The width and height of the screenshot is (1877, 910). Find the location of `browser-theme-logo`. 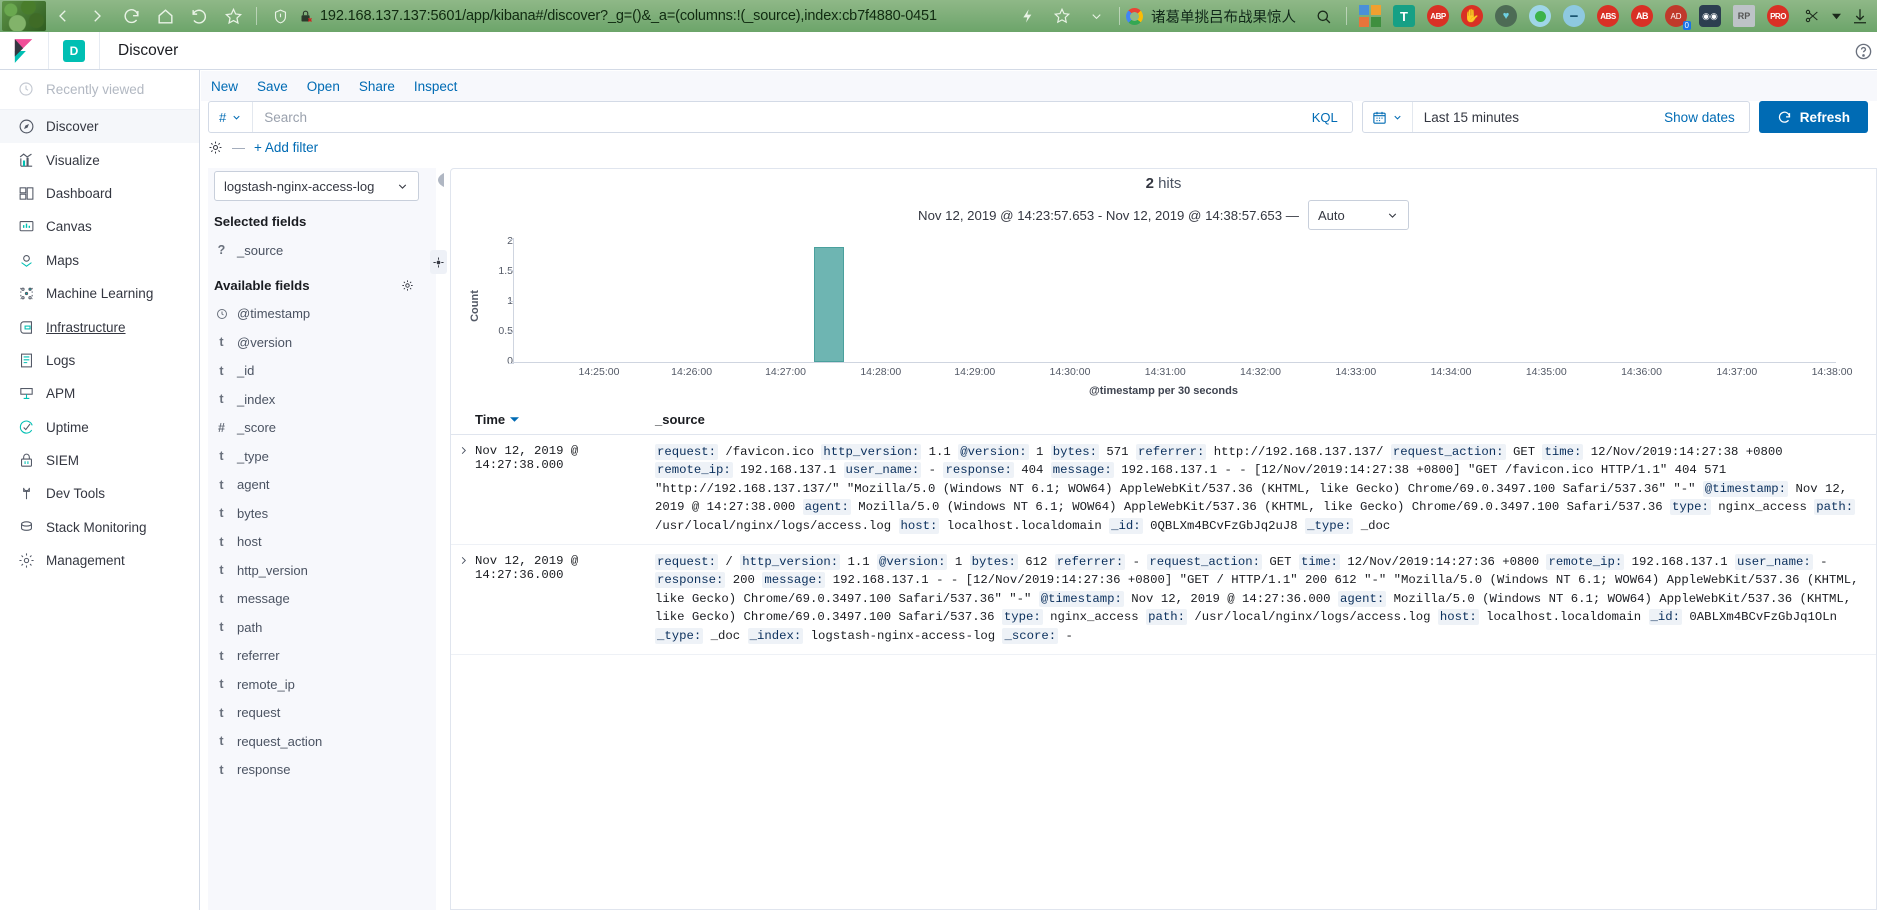

browser-theme-logo is located at coordinates (24, 16).